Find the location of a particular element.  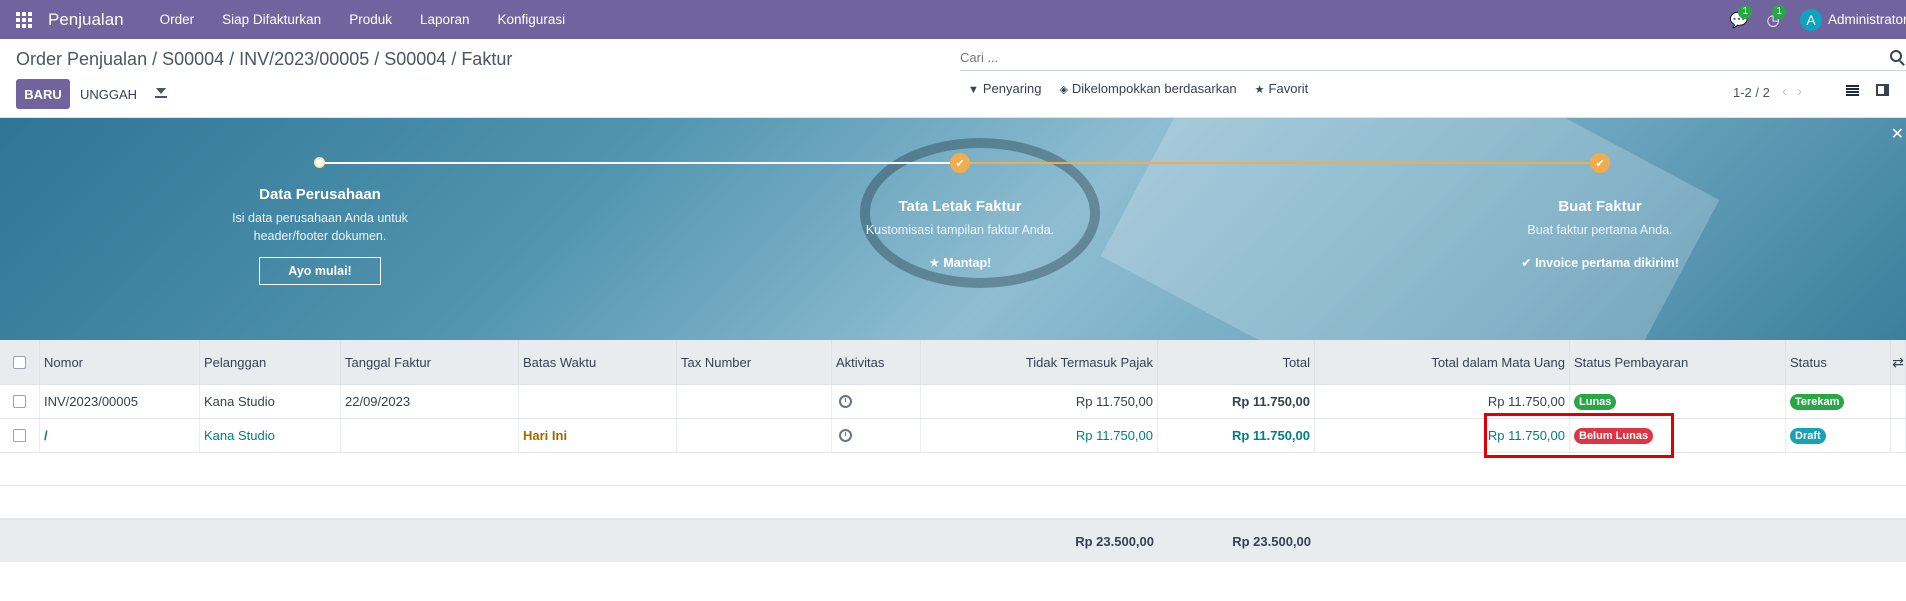

sum-total: Rp 23.500,00 is located at coordinates (1271, 541).